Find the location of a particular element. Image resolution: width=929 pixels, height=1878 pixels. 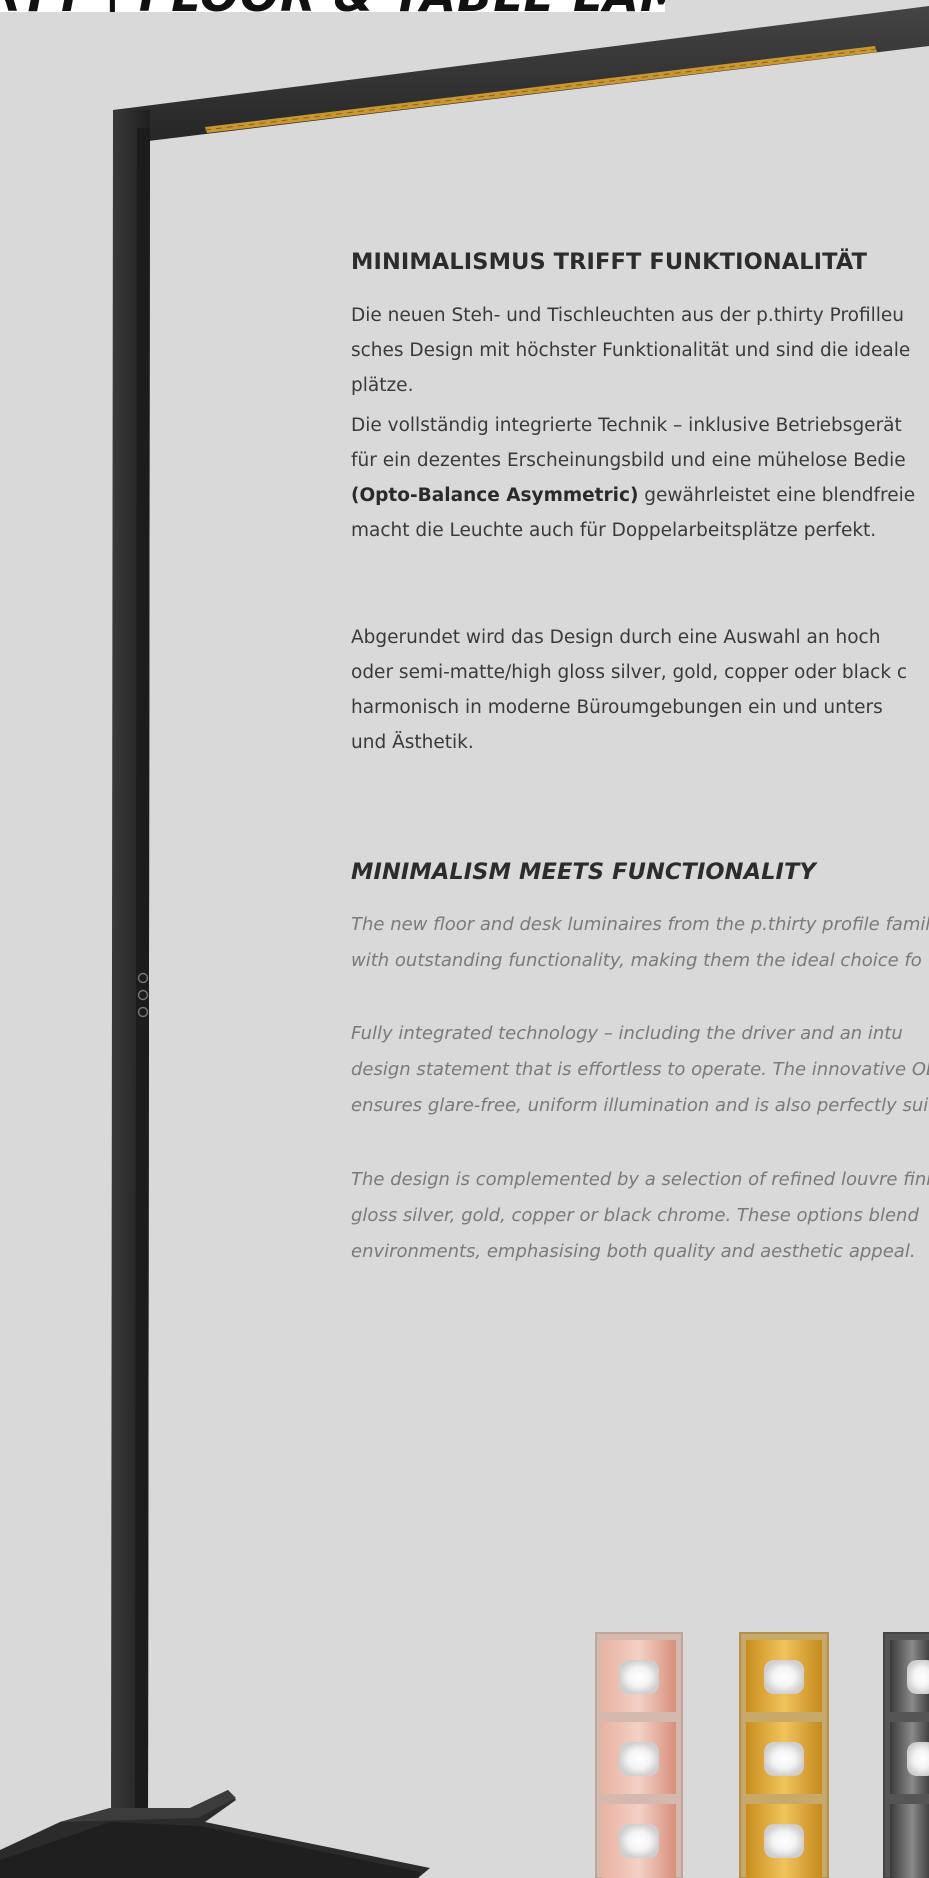

louvre-sample-gold is located at coordinates (784, 1755).